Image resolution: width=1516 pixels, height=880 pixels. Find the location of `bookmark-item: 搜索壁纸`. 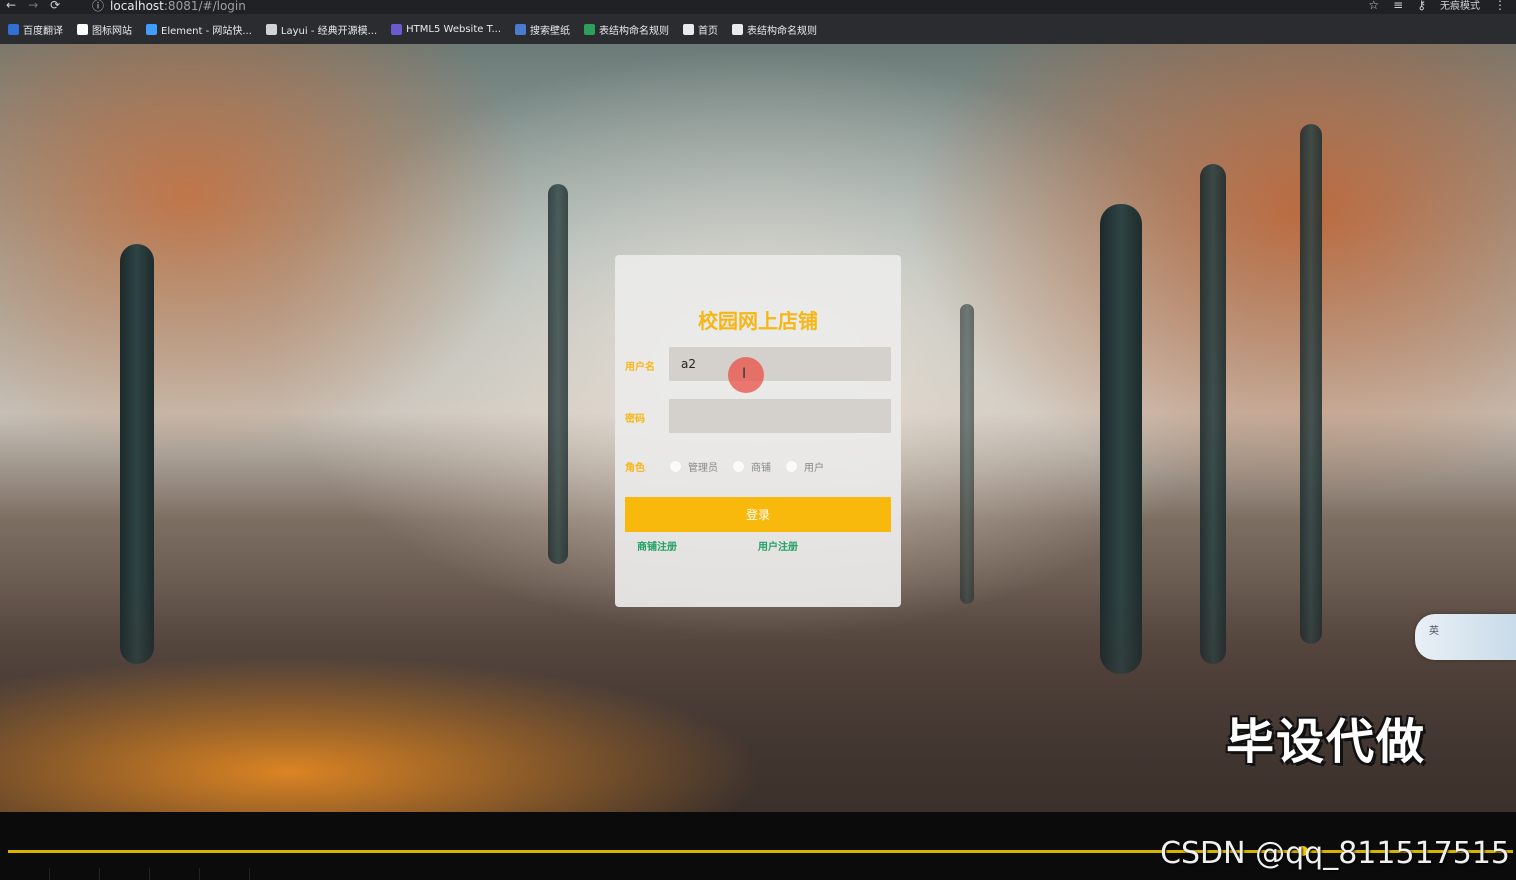

bookmark-item: 搜索壁纸 is located at coordinates (542, 29).